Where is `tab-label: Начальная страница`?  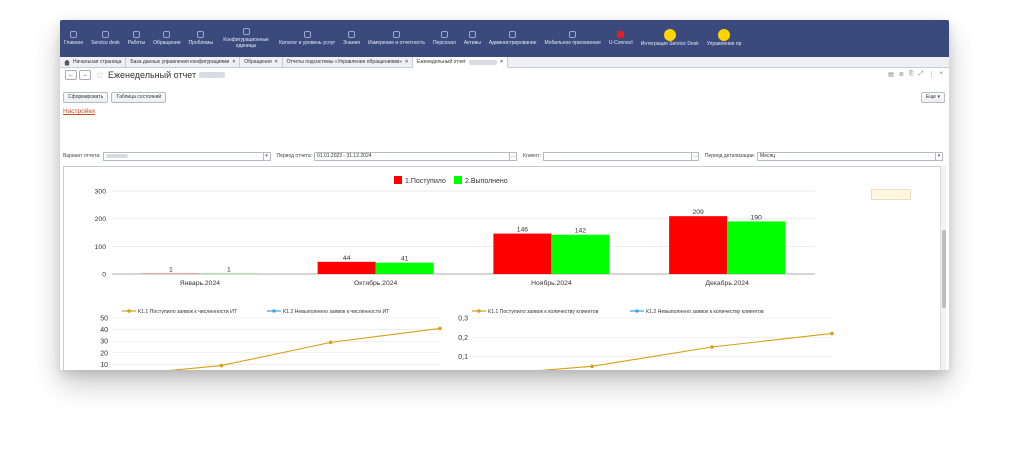 tab-label: Начальная страница is located at coordinates (97, 62).